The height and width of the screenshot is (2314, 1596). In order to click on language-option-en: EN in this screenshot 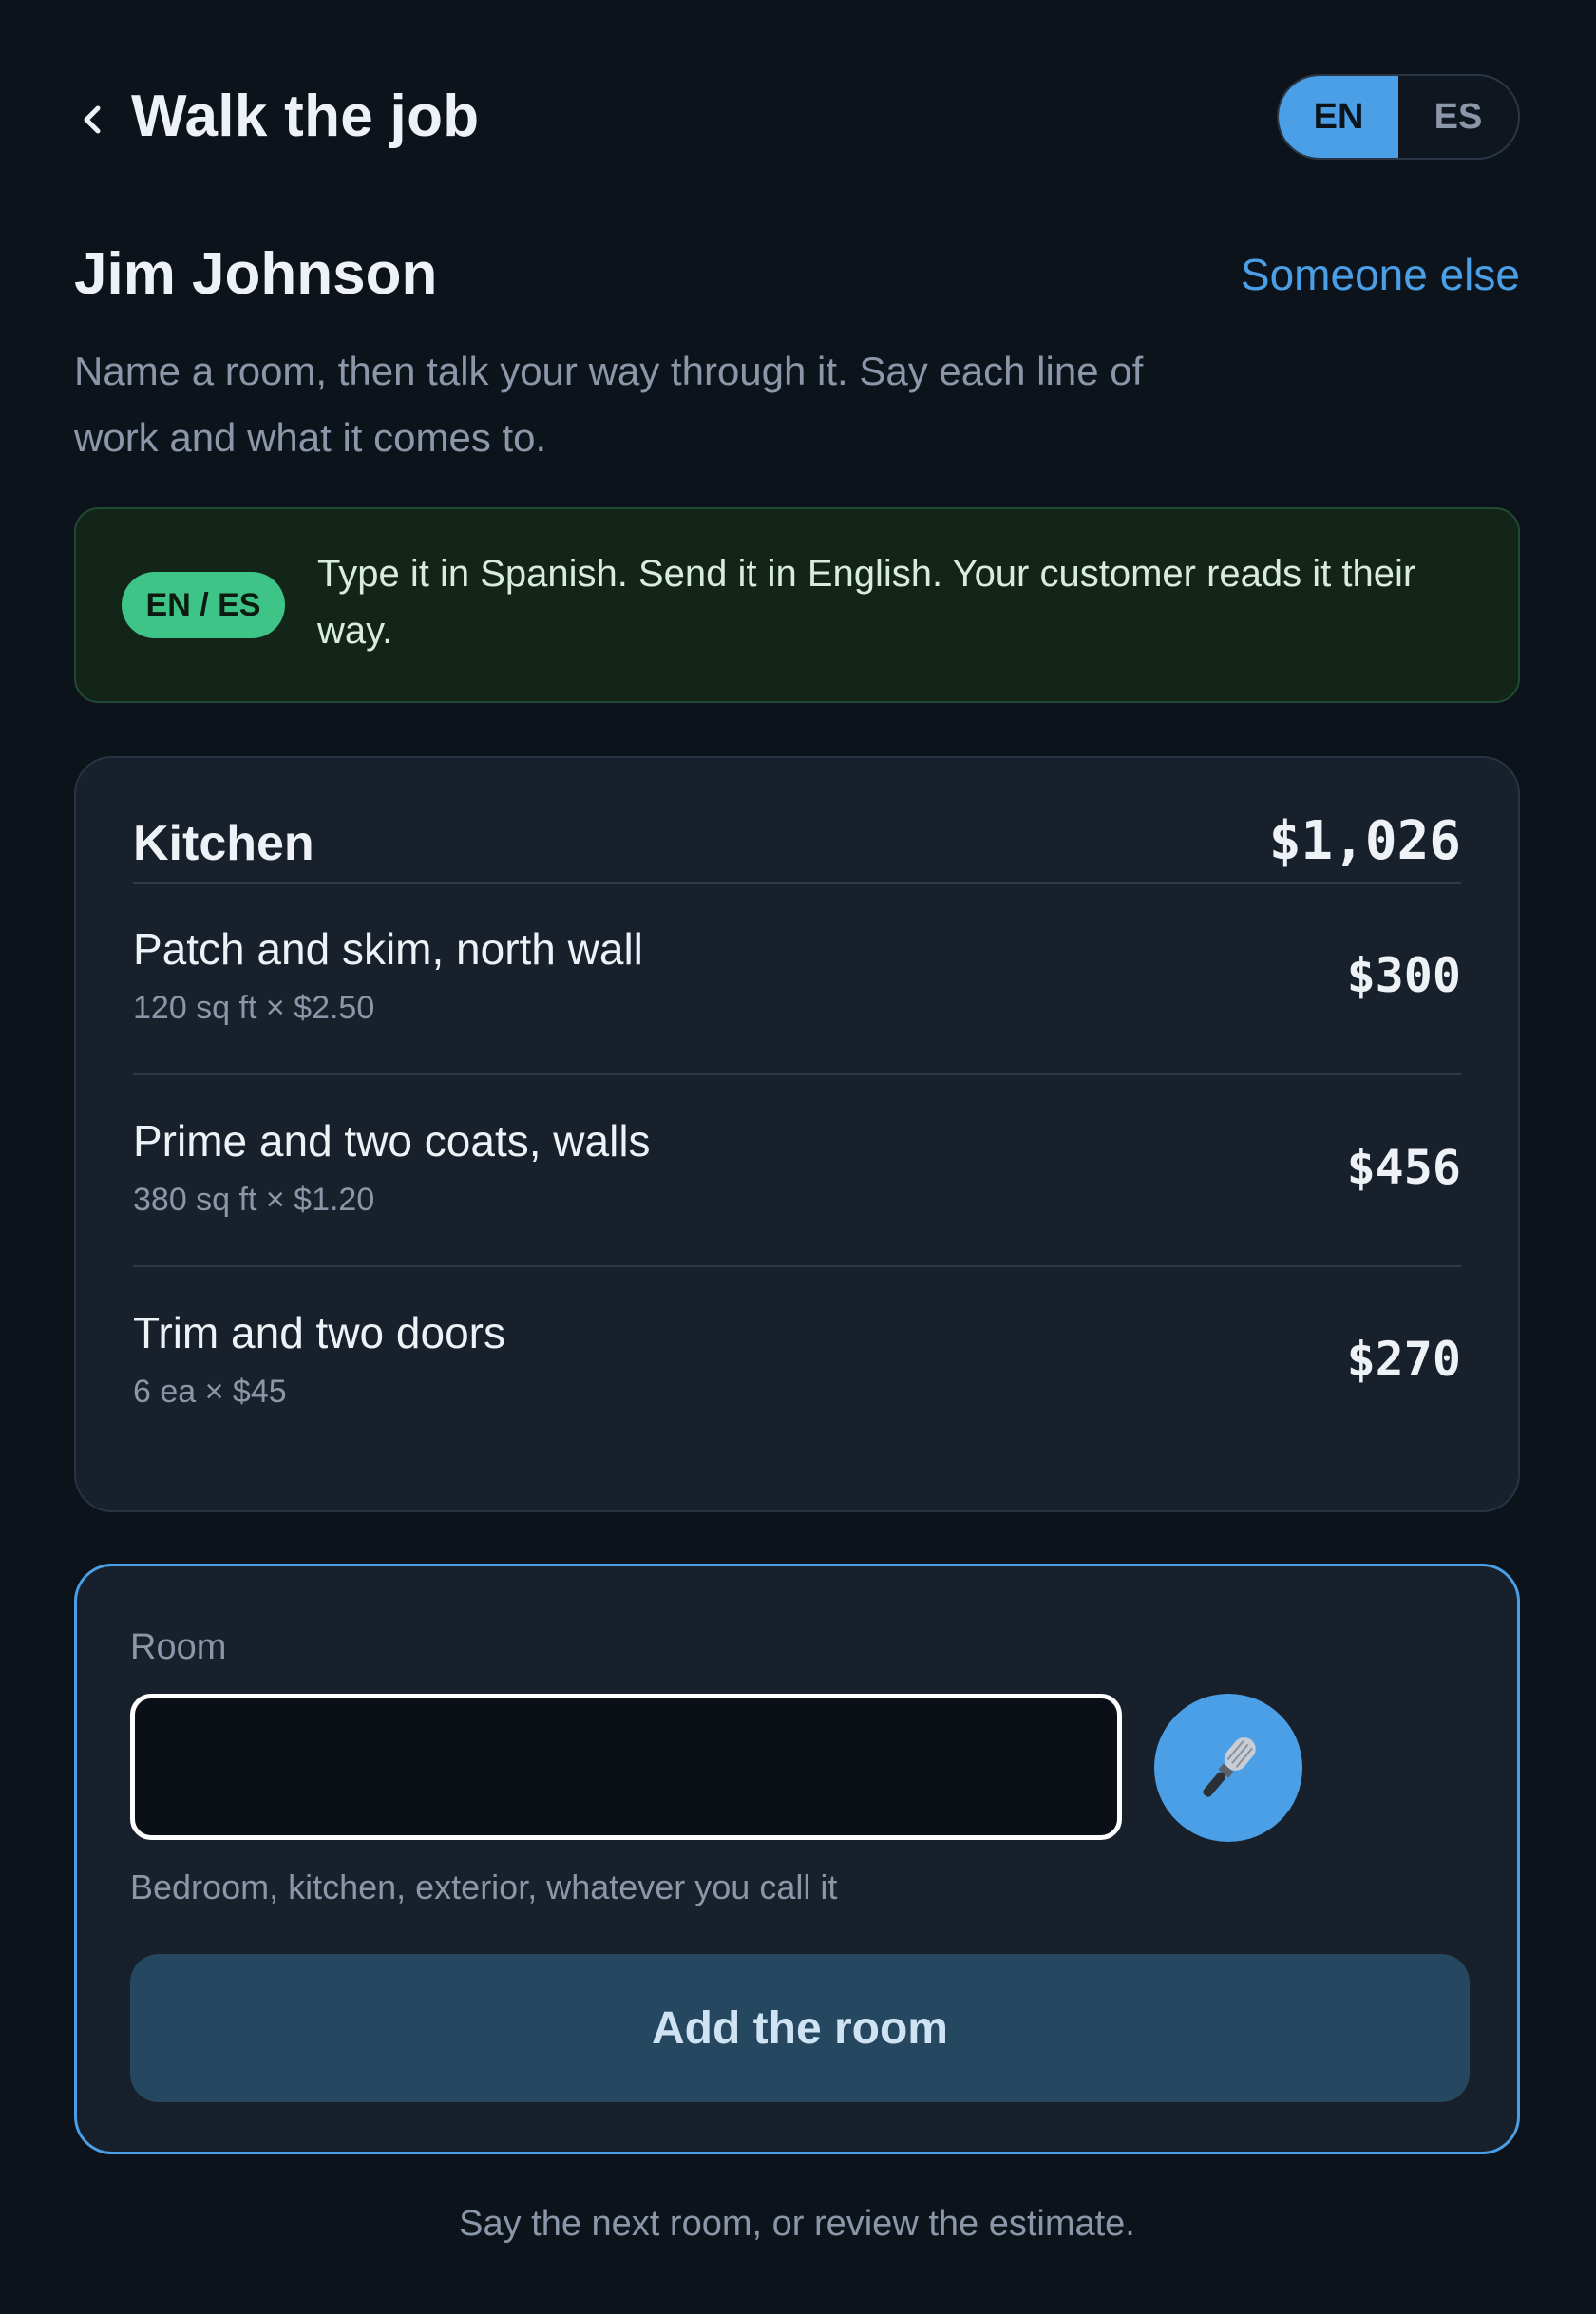, I will do `click(1338, 117)`.